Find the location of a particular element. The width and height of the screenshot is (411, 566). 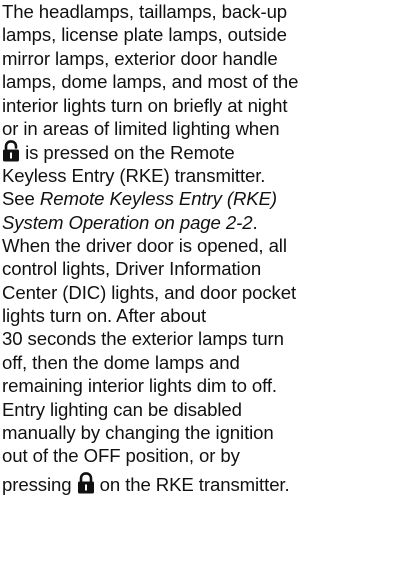

text-line: manually by changing the ignition is located at coordinates (138, 433).